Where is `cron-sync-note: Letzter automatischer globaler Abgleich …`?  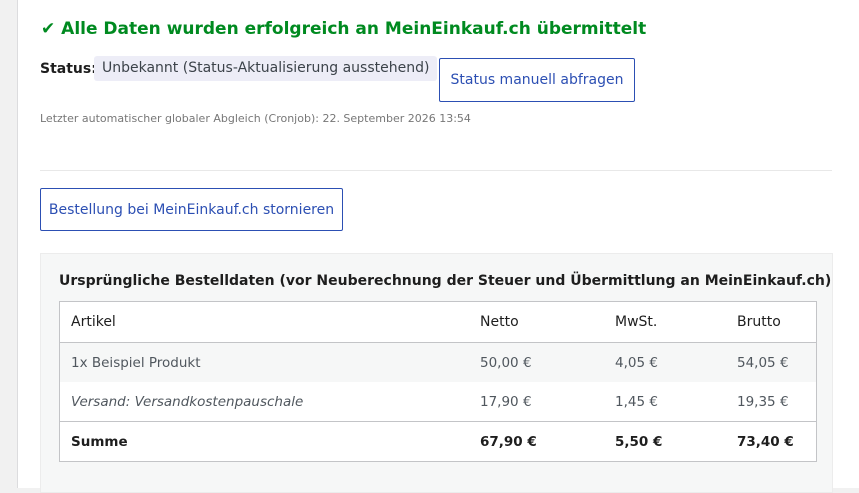 cron-sync-note: Letzter automatischer globaler Abgleich … is located at coordinates (255, 118).